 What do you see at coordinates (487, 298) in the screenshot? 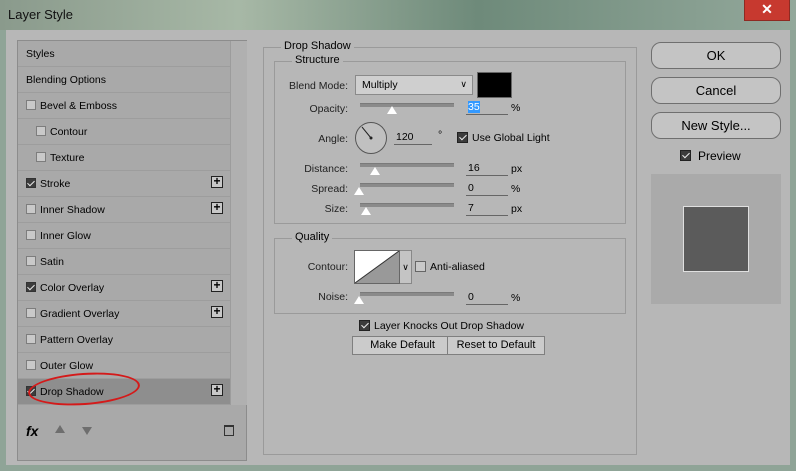
I see `noise-input: 0` at bounding box center [487, 298].